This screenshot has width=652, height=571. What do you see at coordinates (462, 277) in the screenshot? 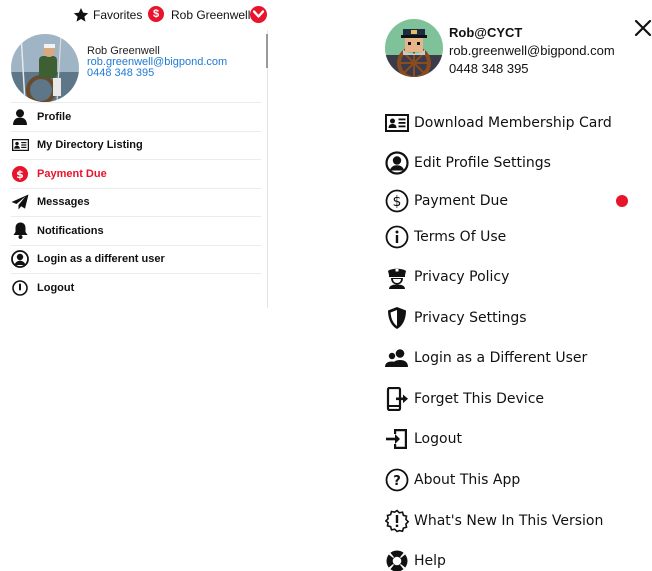
I see `menu-item-label: Privacy Policy` at bounding box center [462, 277].